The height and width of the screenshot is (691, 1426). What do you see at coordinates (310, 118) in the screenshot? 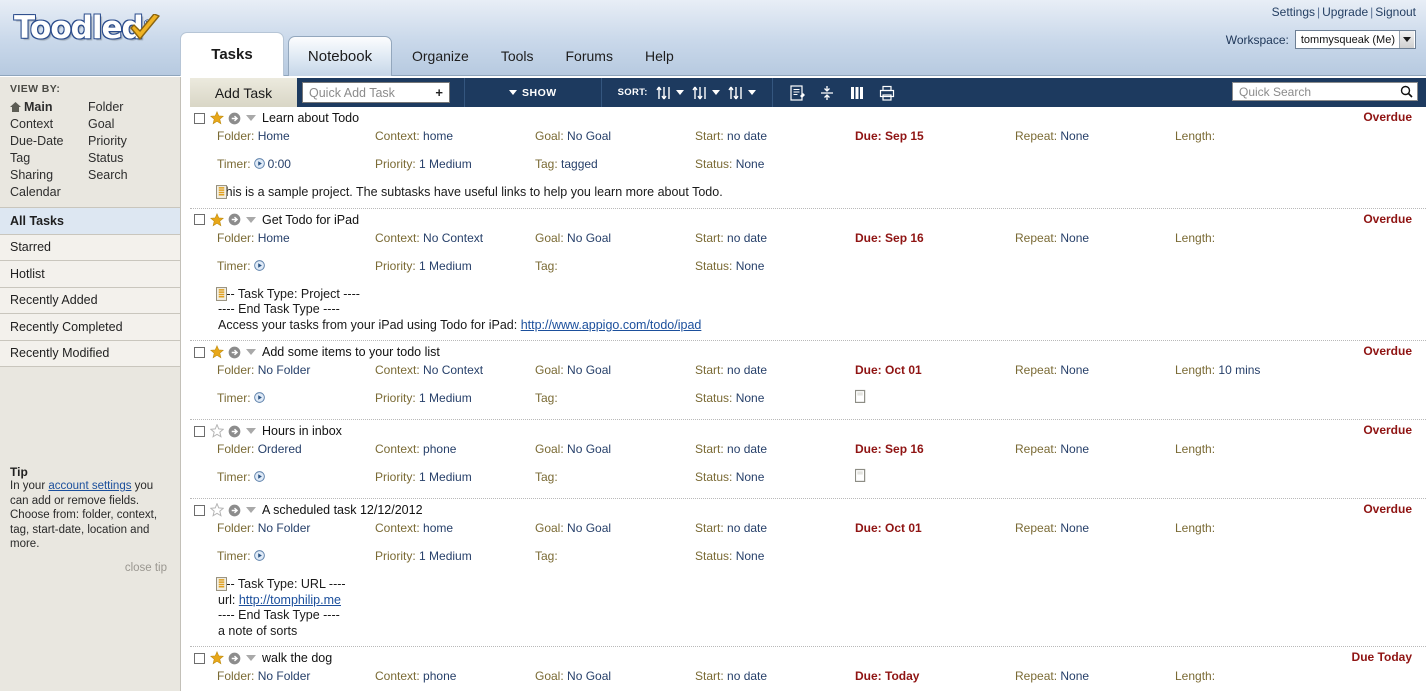
I see `task-title: Learn about Todo` at bounding box center [310, 118].